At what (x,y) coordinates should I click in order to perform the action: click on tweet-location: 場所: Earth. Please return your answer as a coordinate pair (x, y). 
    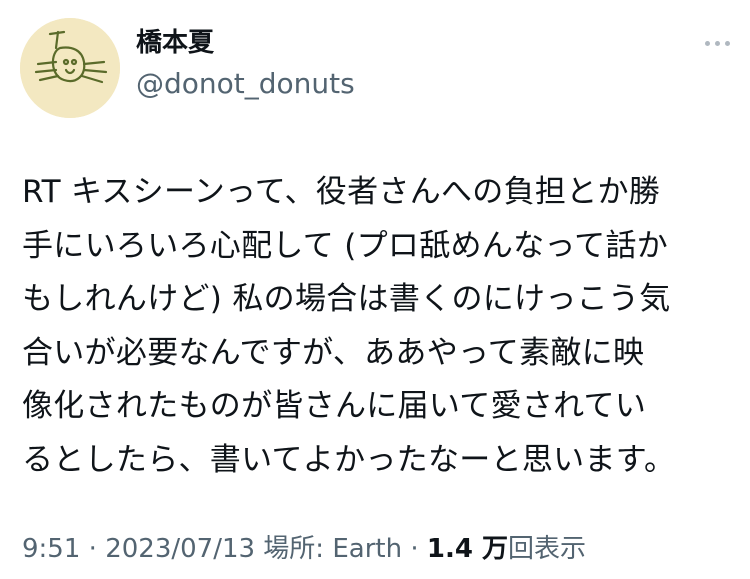
    Looking at the image, I should click on (329, 549).